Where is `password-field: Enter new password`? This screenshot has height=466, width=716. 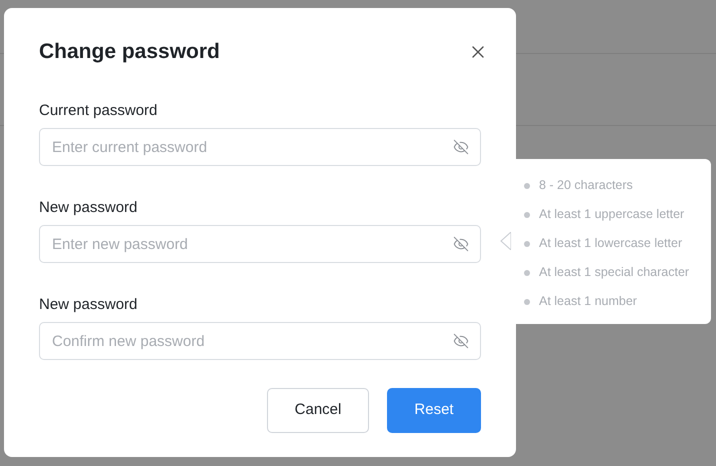 password-field: Enter new password is located at coordinates (260, 244).